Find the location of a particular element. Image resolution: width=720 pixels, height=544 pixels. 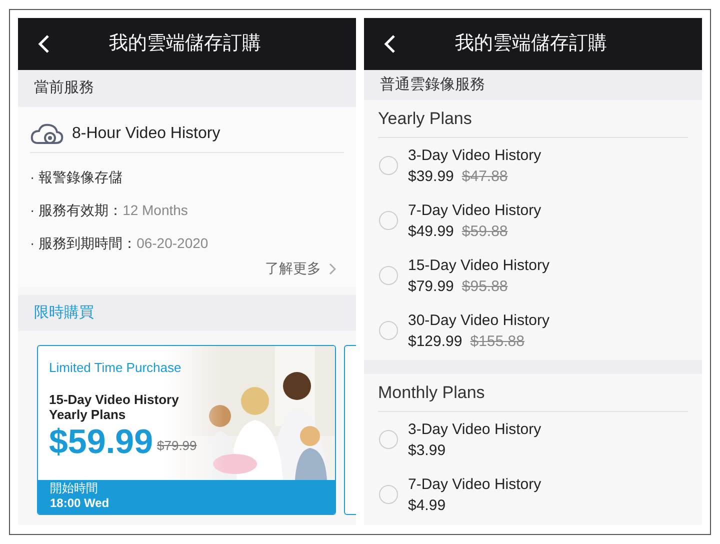

promo-plan: 15-Day Video History is located at coordinates (114, 399).